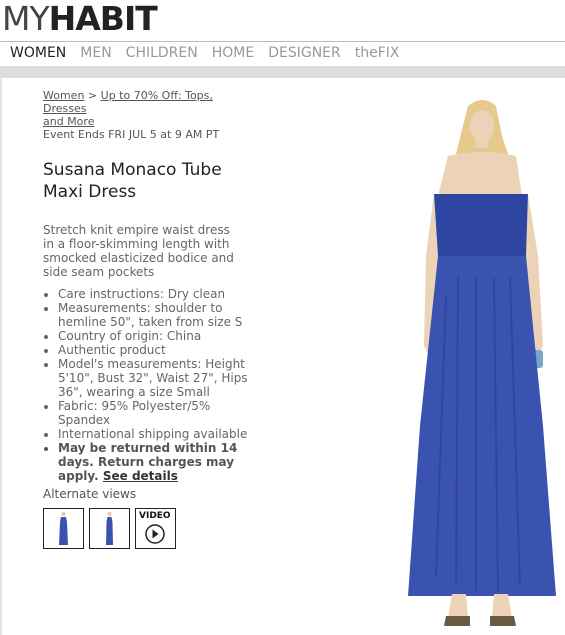  What do you see at coordinates (282, 72) in the screenshot?
I see `header-divider-bar` at bounding box center [282, 72].